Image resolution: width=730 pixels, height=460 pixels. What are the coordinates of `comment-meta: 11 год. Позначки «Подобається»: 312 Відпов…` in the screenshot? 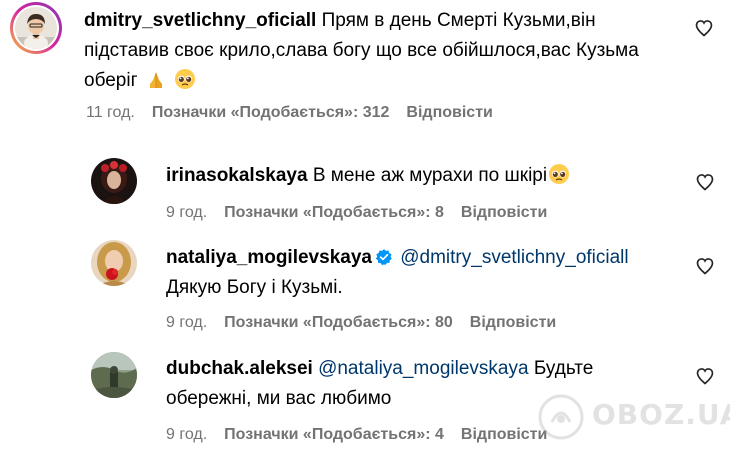 It's located at (298, 113).